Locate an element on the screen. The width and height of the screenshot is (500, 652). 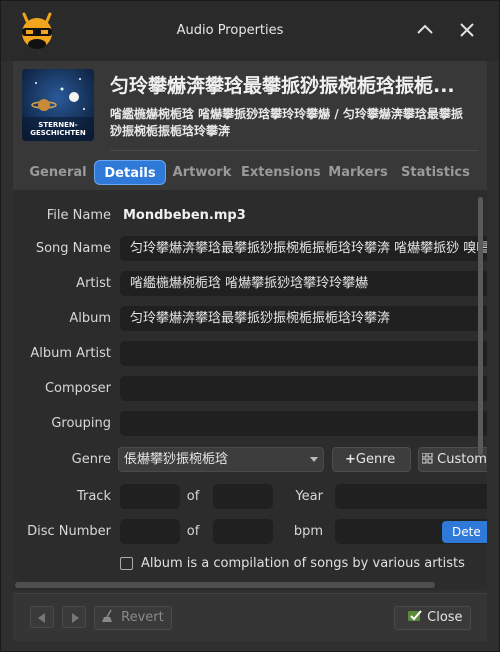
next-track-button is located at coordinates (74, 617).